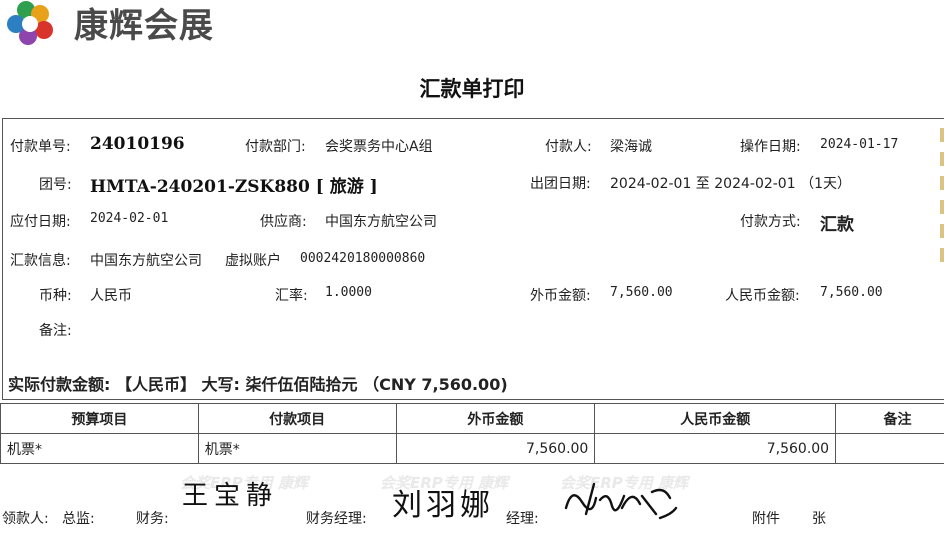 Image resolution: width=944 pixels, height=539 pixels. What do you see at coordinates (568, 147) in the screenshot?
I see `payer-label: 付款人:` at bounding box center [568, 147].